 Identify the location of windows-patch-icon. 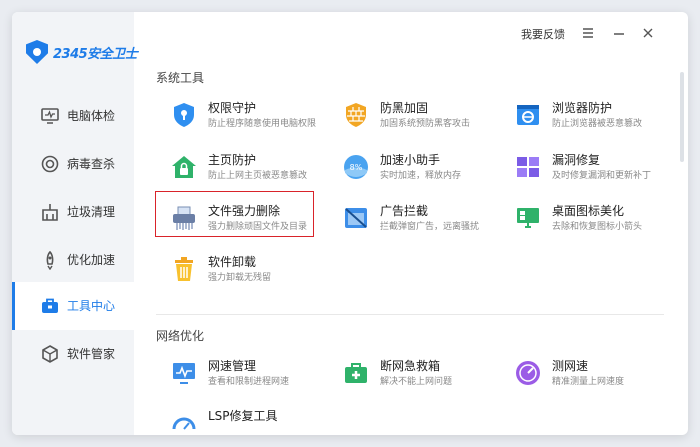
(528, 167).